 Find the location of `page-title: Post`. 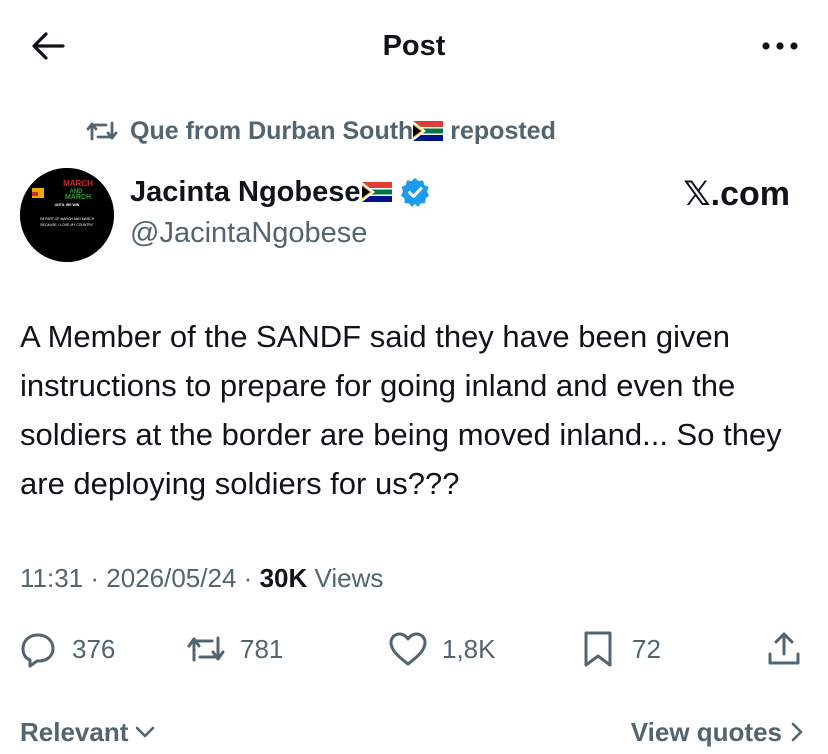

page-title: Post is located at coordinates (414, 46).